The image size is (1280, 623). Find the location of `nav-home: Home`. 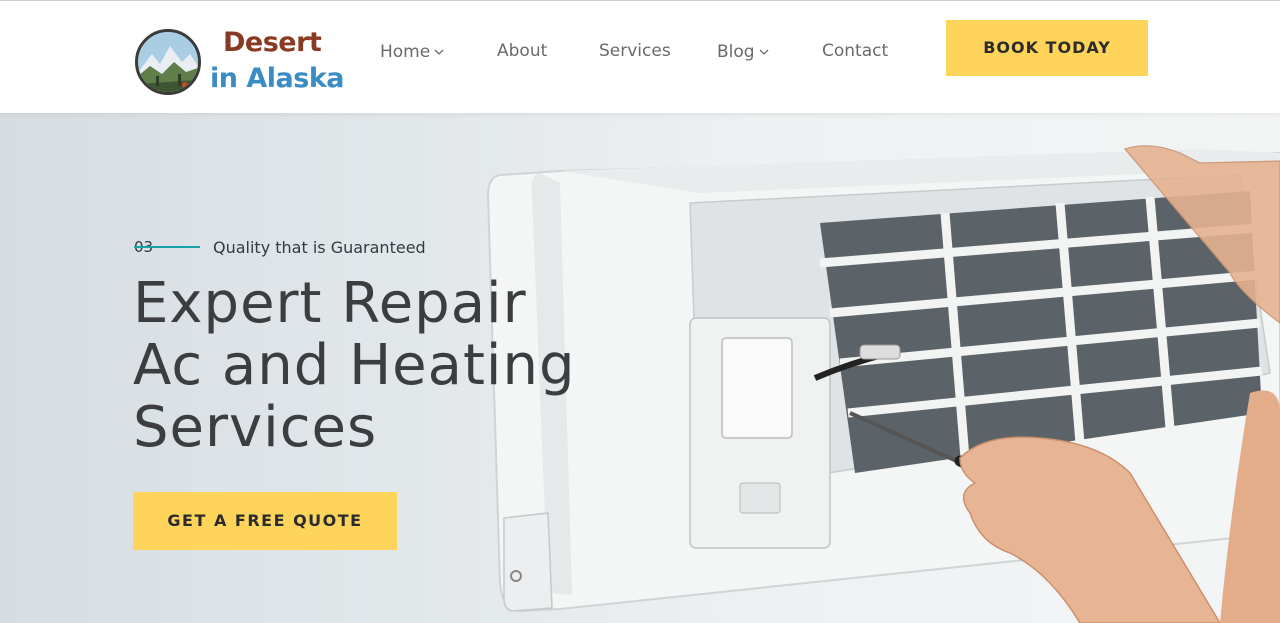

nav-home: Home is located at coordinates (412, 52).